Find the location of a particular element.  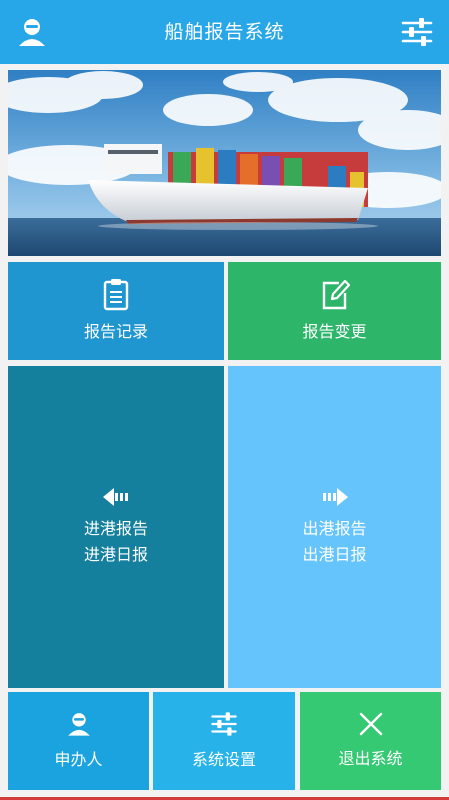

outbound-report-label: 出港报告 is located at coordinates (334, 528).